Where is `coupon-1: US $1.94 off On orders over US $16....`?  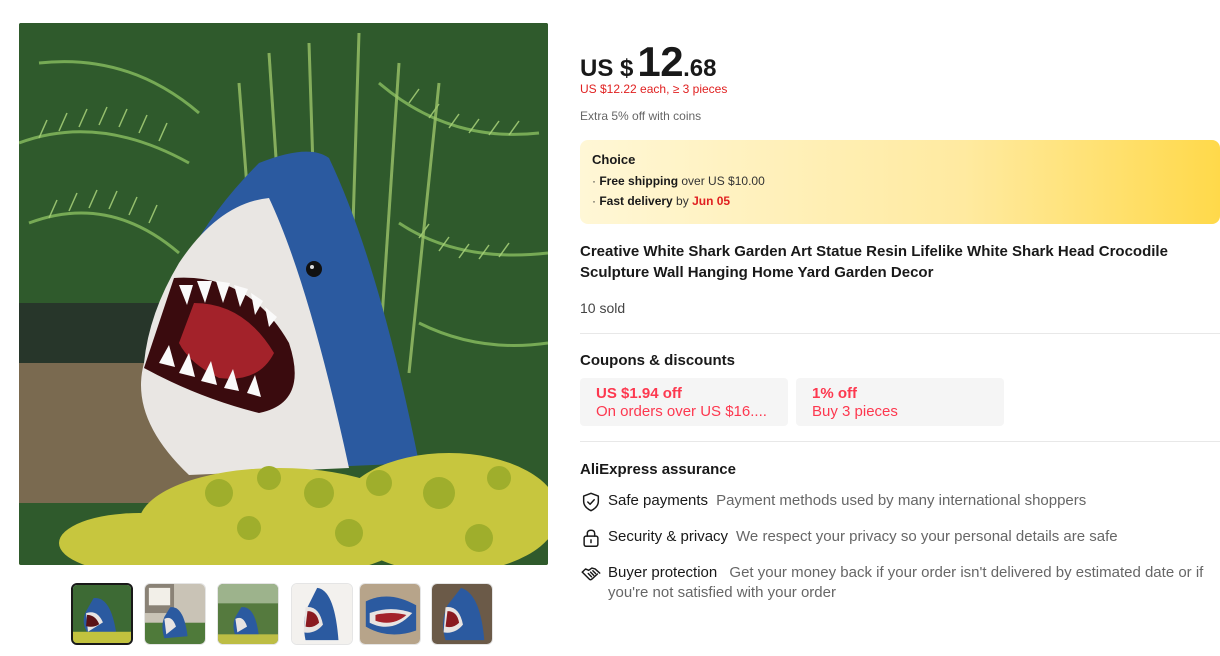
coupon-1: US $1.94 off On orders over US $16.... is located at coordinates (684, 402).